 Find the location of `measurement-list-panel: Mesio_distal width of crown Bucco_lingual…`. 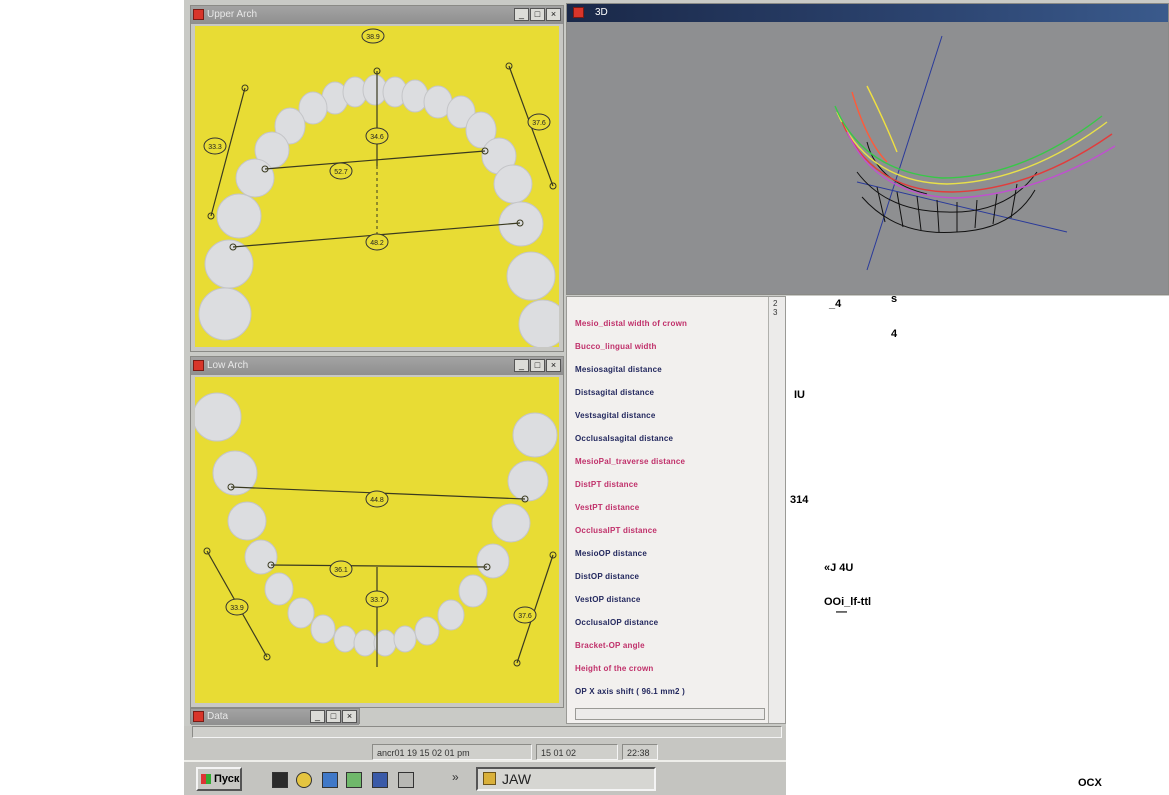

measurement-list-panel: Mesio_distal width of crown Bucco_lingual… is located at coordinates (676, 510).